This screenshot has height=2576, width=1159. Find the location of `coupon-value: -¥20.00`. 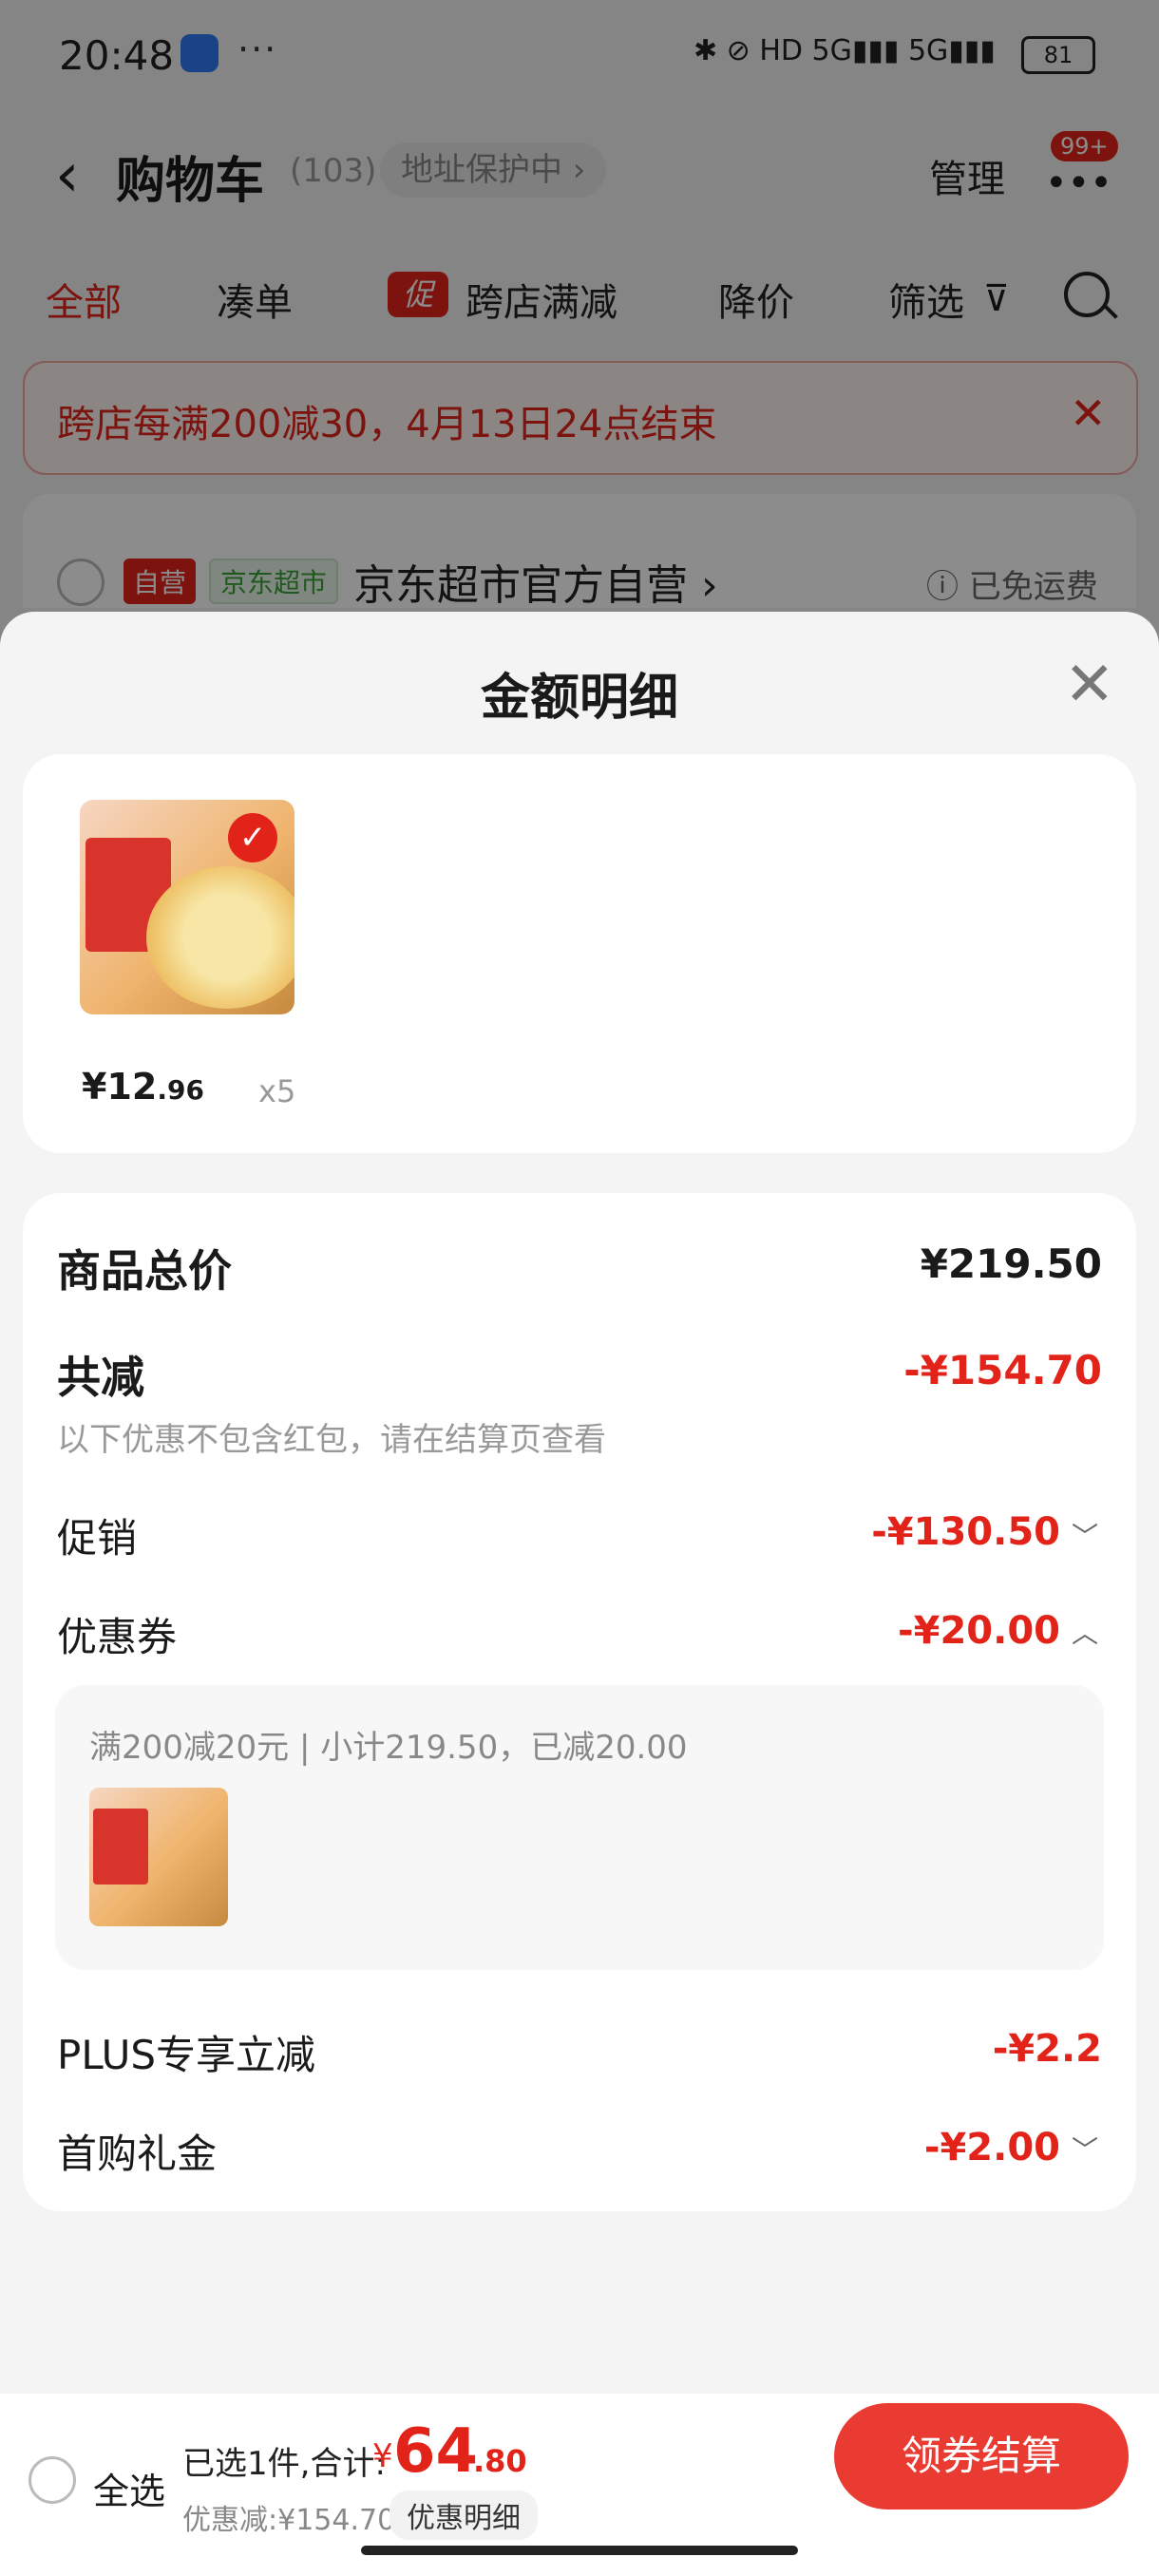

coupon-value: -¥20.00 is located at coordinates (979, 1631).